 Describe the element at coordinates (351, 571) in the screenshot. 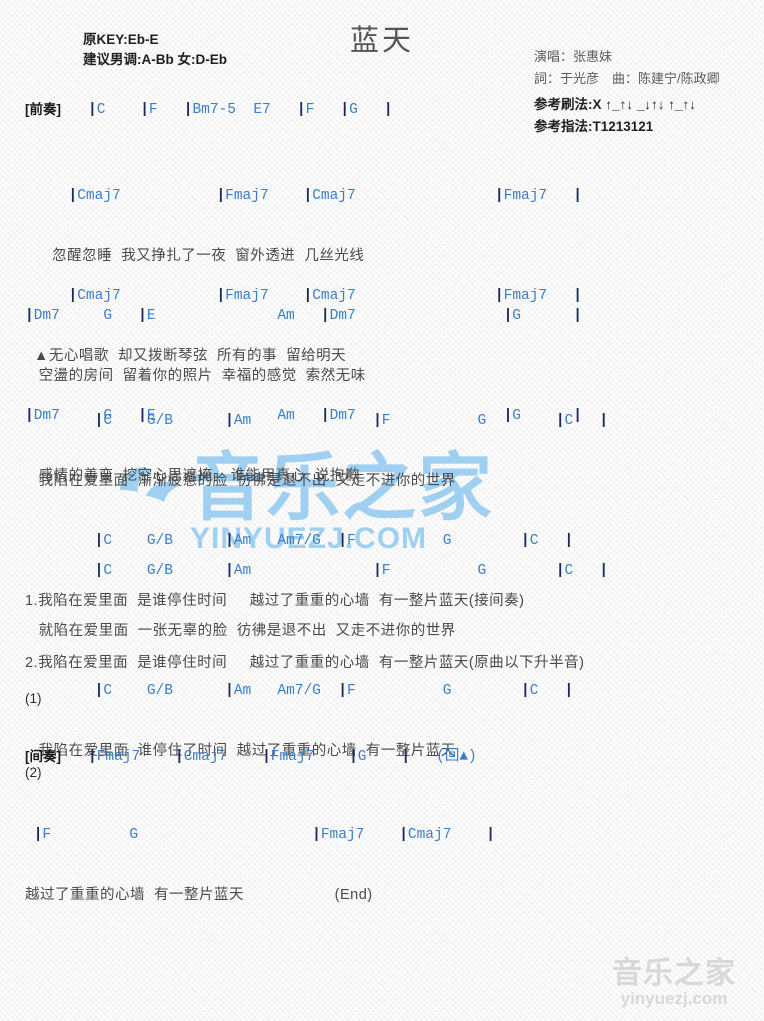

I see `chorus2-line1-chords: |C G/B |Am |F G |C |` at that location.